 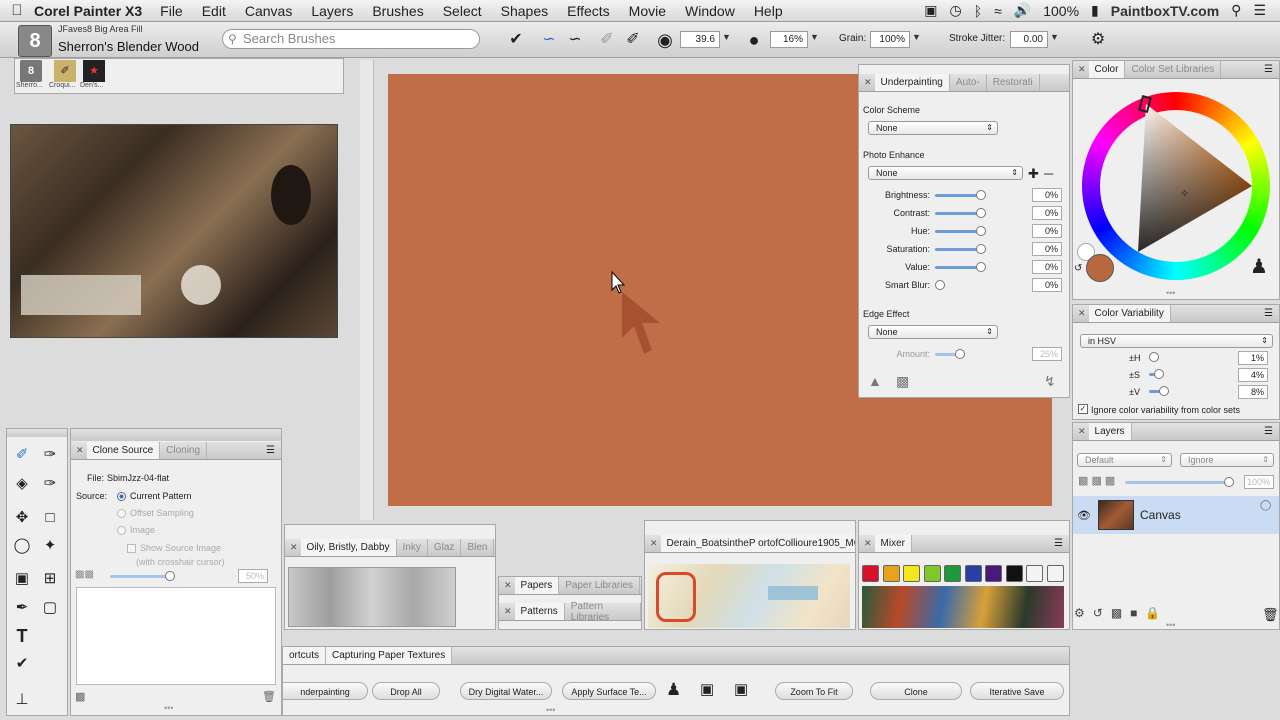 I want to click on current-pattern-radio, so click(x=121, y=496).